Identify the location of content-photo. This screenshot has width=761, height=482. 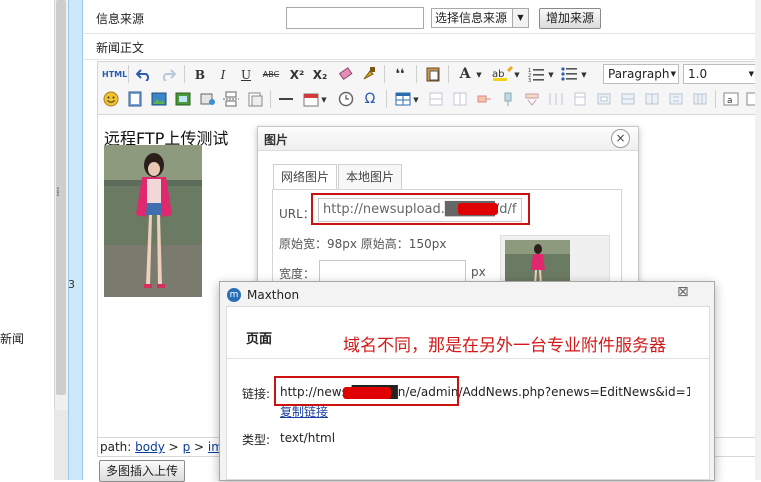
(153, 221).